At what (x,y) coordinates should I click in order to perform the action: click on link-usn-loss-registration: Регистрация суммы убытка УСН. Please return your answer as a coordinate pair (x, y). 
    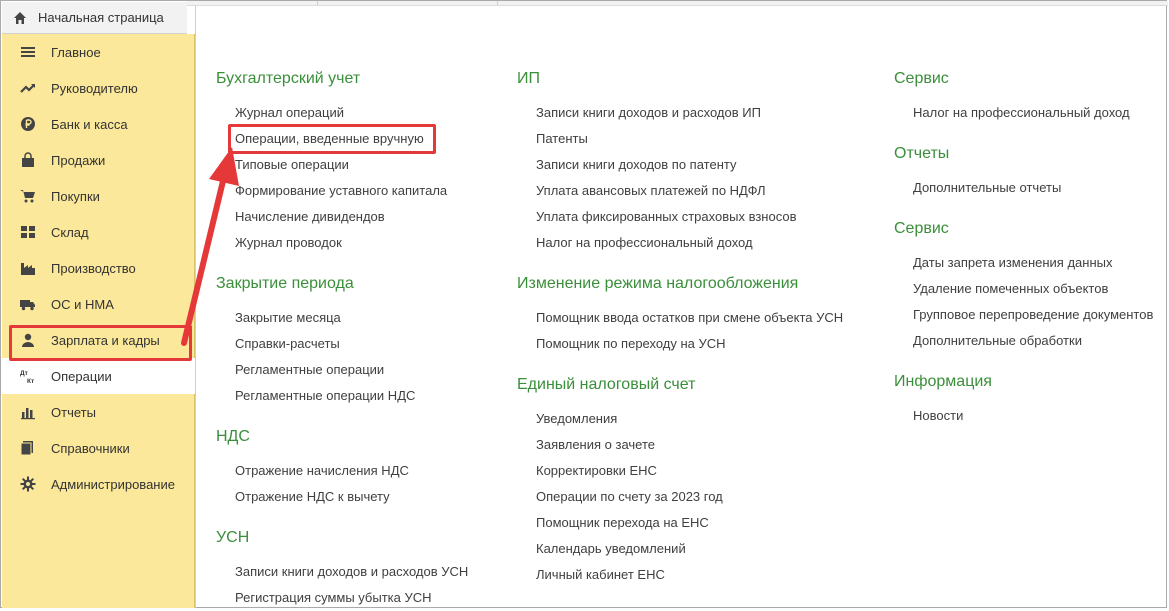
    Looking at the image, I should click on (333, 597).